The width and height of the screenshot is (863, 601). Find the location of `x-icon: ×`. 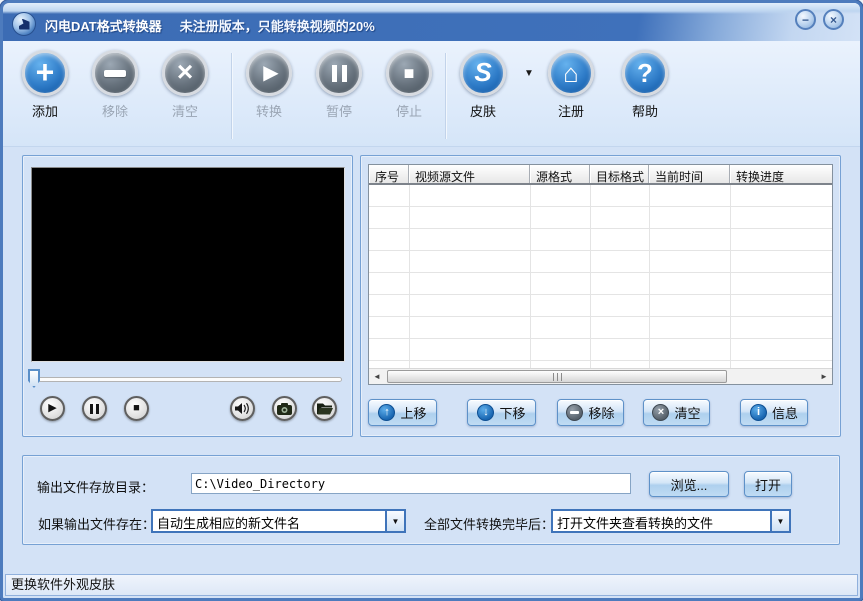

x-icon: × is located at coordinates (661, 412).